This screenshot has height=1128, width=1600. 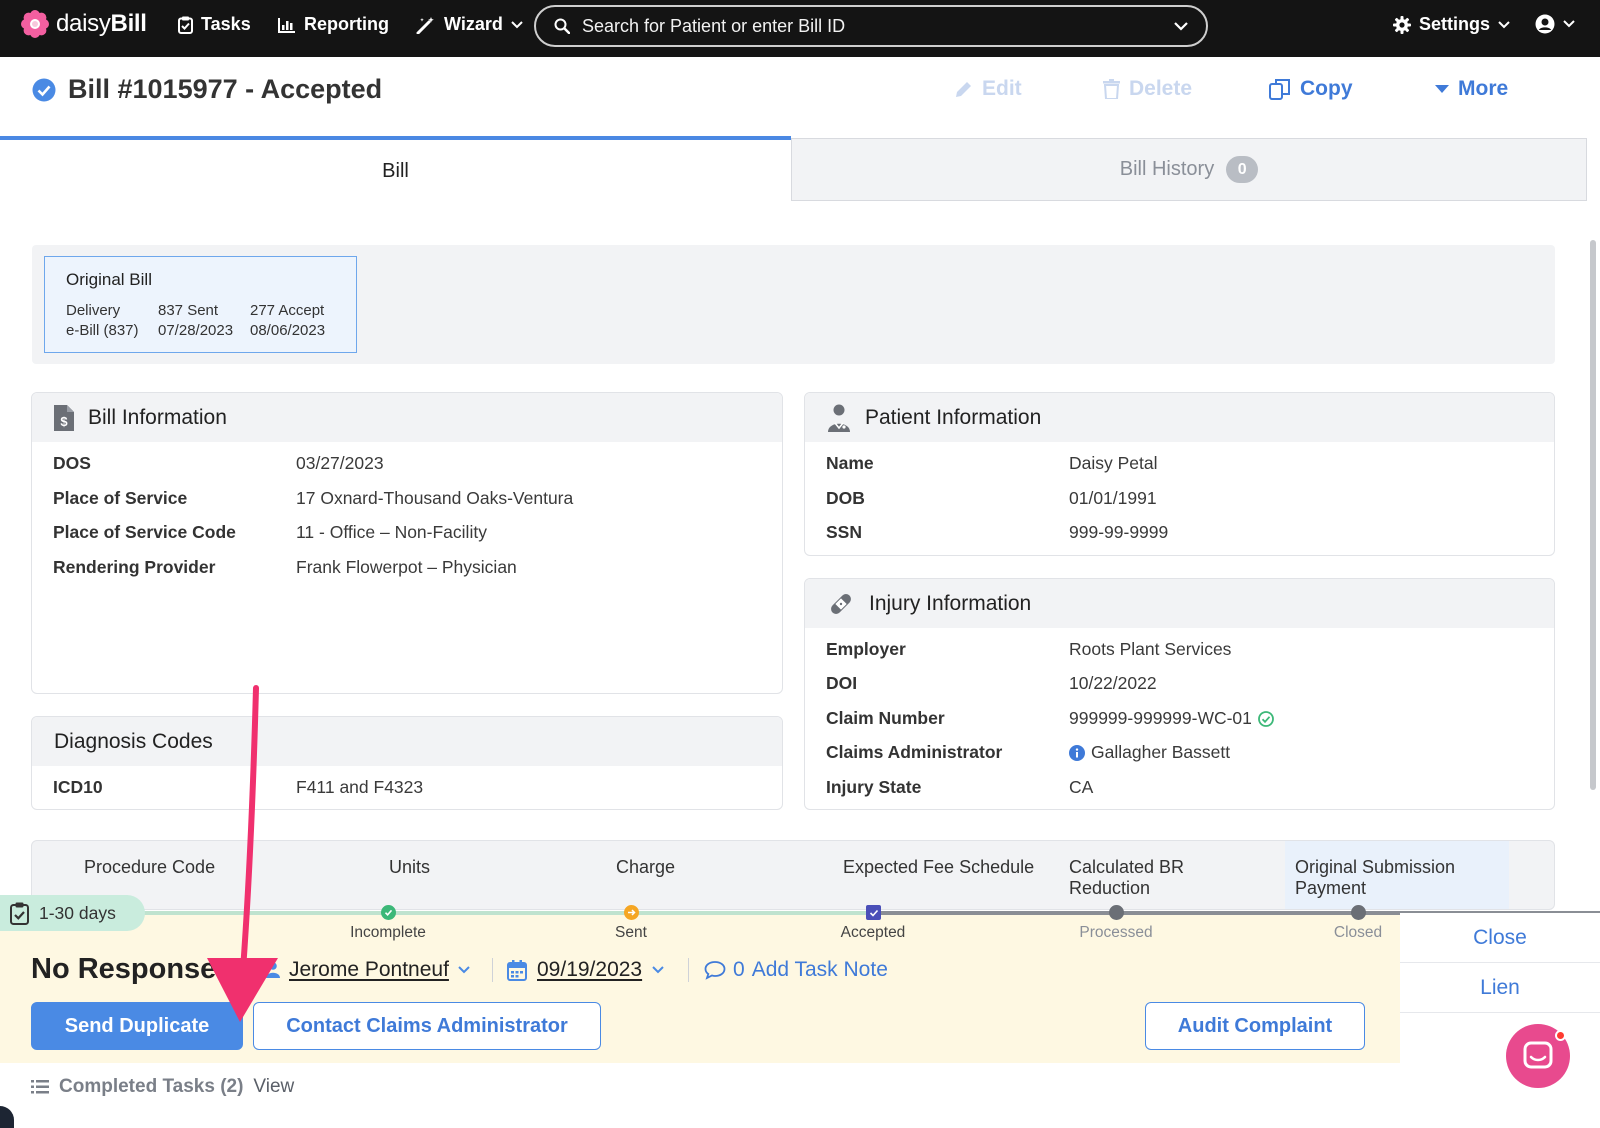 I want to click on view-completed-tasks-link: View, so click(x=273, y=1087).